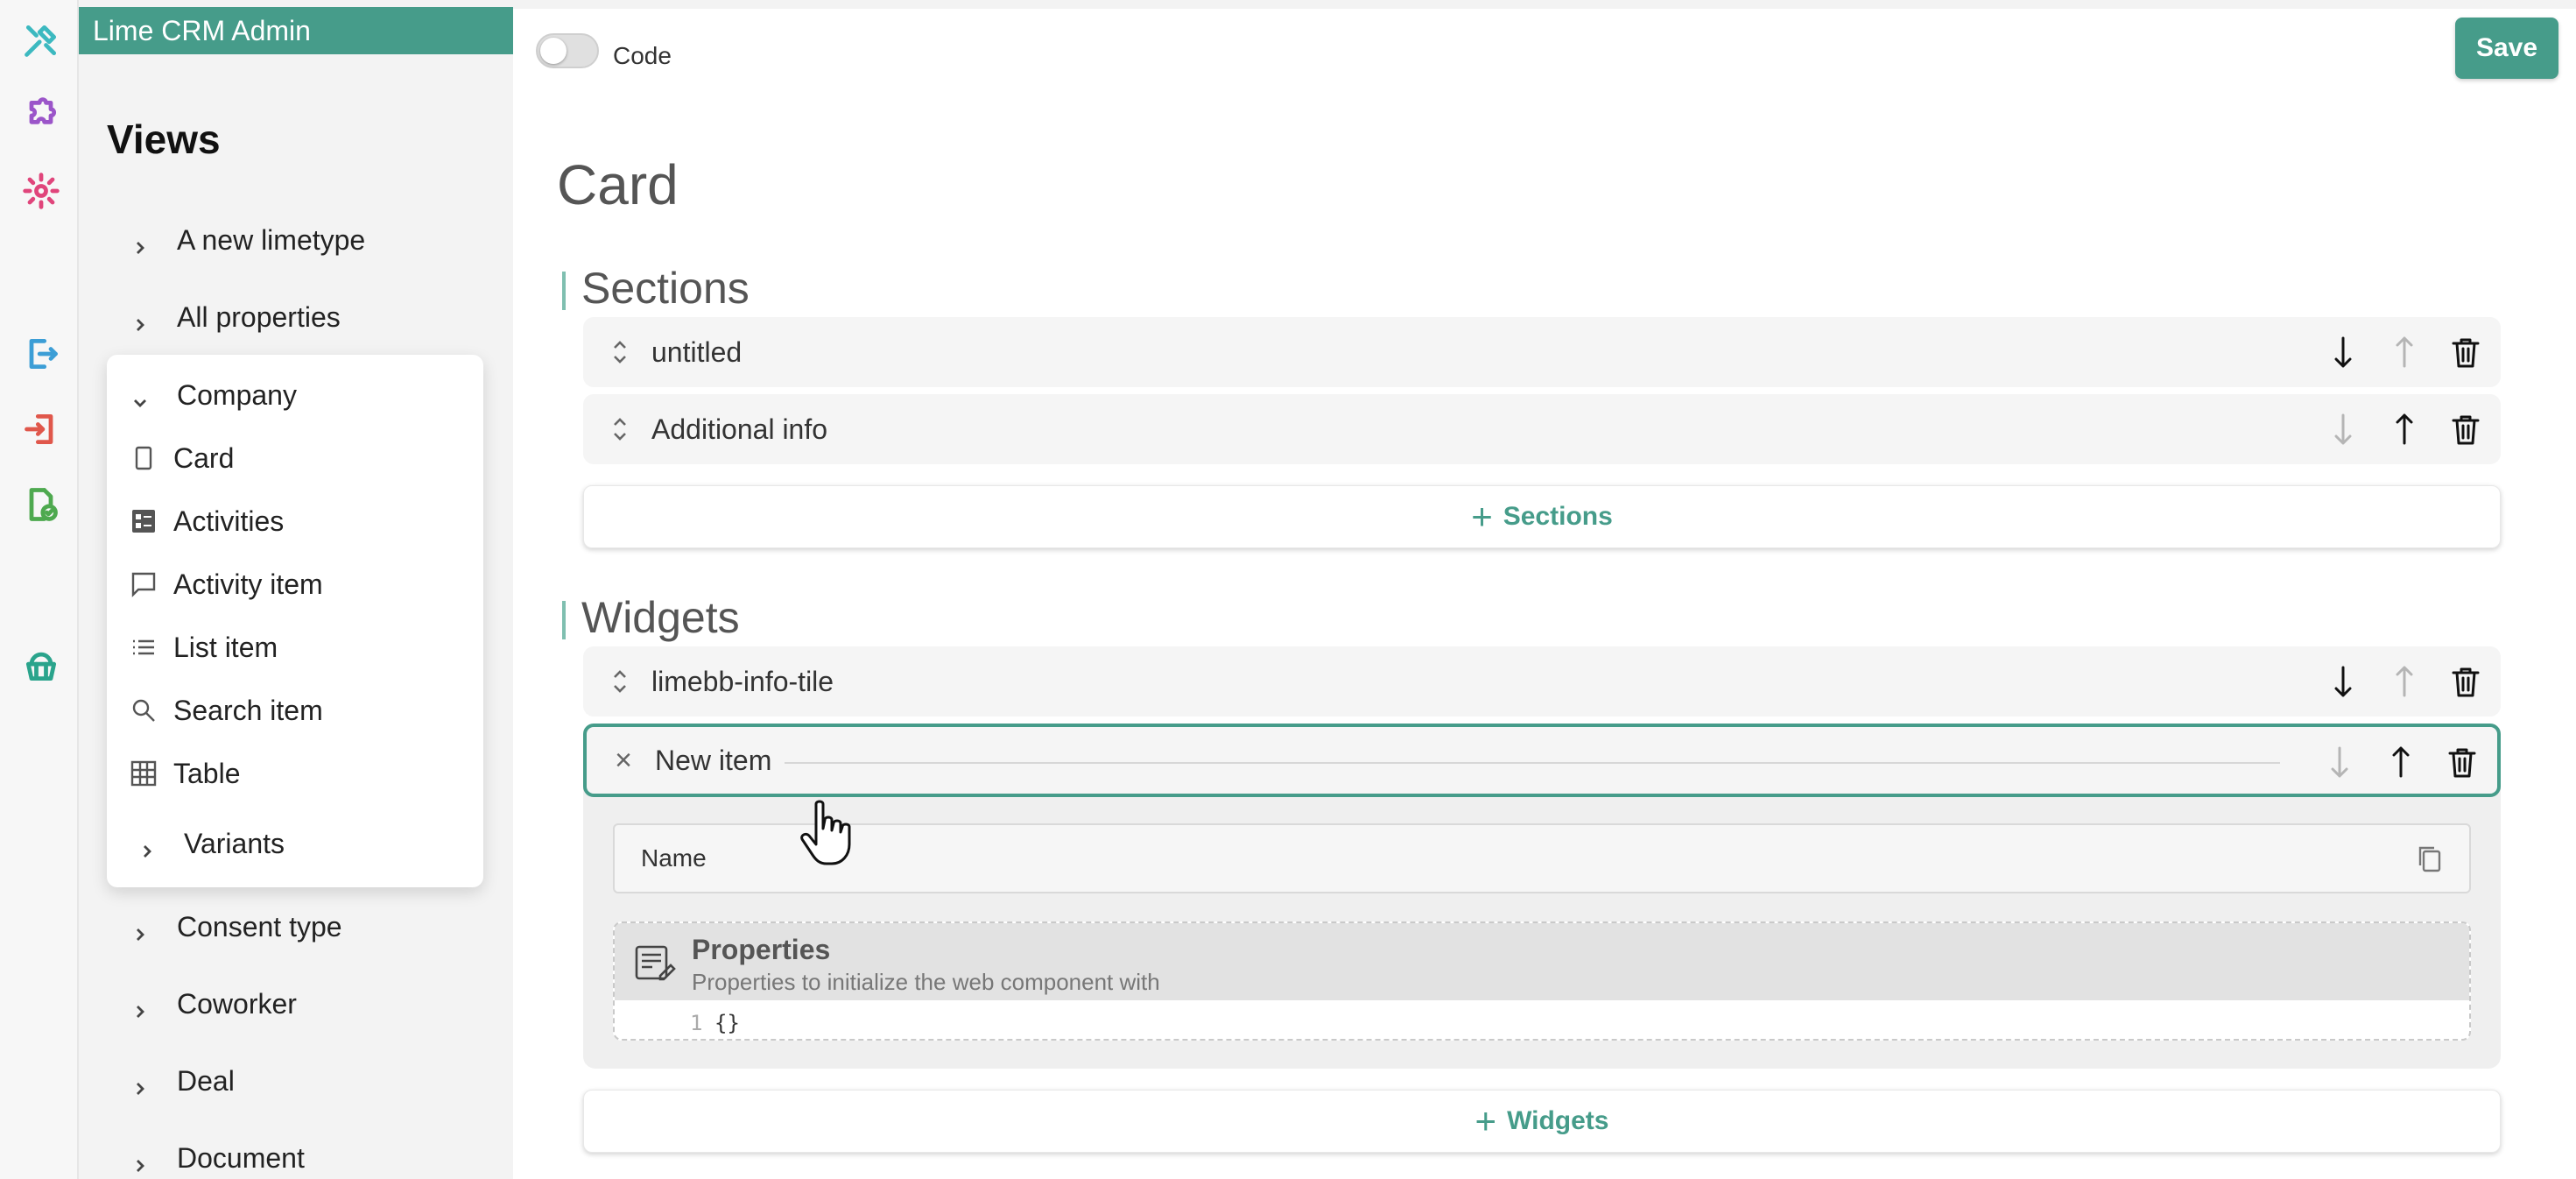 The width and height of the screenshot is (2576, 1179). I want to click on nav-item-label: Document, so click(241, 1157).